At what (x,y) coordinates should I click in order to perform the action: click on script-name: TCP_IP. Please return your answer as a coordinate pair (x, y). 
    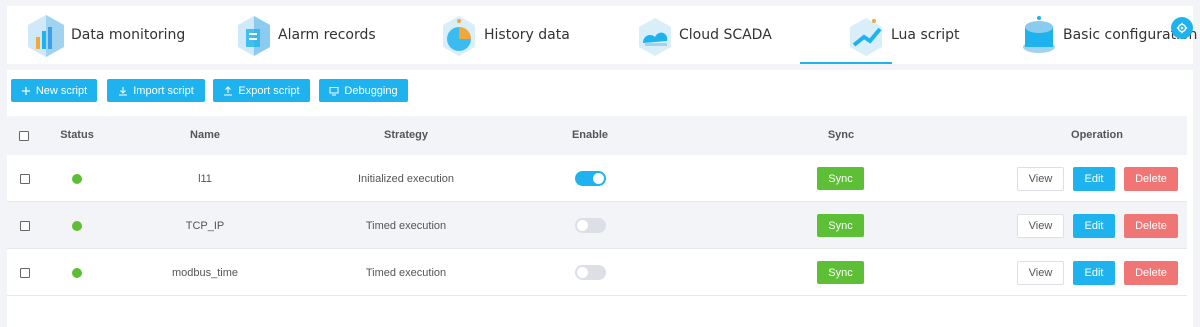
    Looking at the image, I should click on (205, 225).